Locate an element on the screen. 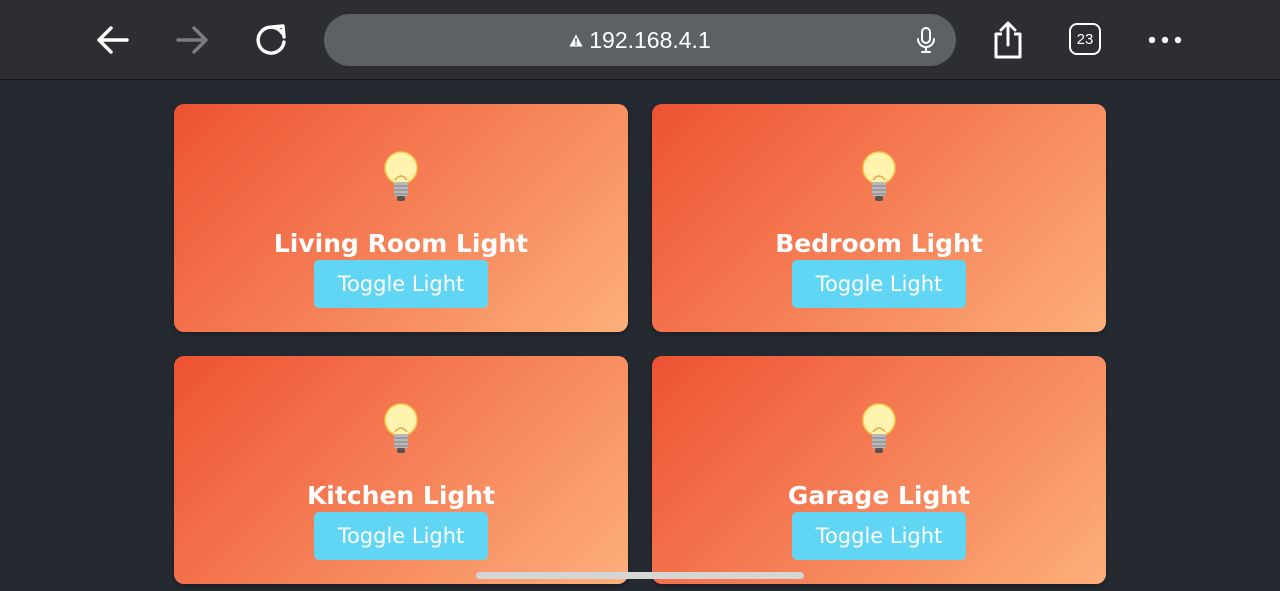 The image size is (1280, 591). light-card-title: Bedroom Light is located at coordinates (879, 243).